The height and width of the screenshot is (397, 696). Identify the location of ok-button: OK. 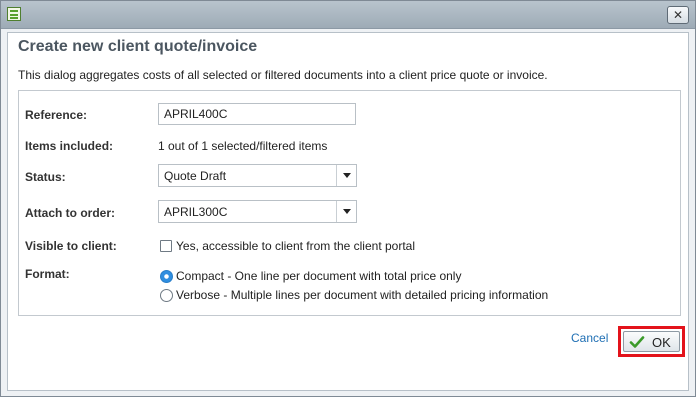
(651, 341).